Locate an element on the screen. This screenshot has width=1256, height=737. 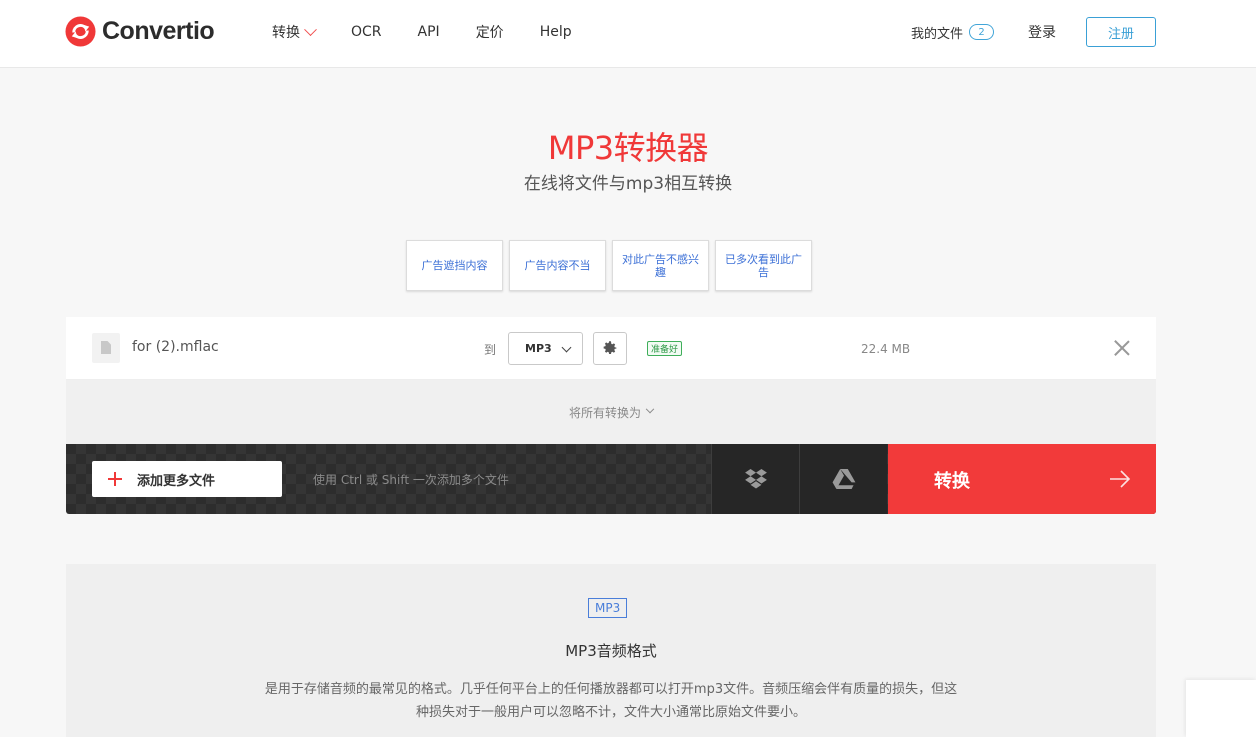
gear-icon is located at coordinates (609, 347).